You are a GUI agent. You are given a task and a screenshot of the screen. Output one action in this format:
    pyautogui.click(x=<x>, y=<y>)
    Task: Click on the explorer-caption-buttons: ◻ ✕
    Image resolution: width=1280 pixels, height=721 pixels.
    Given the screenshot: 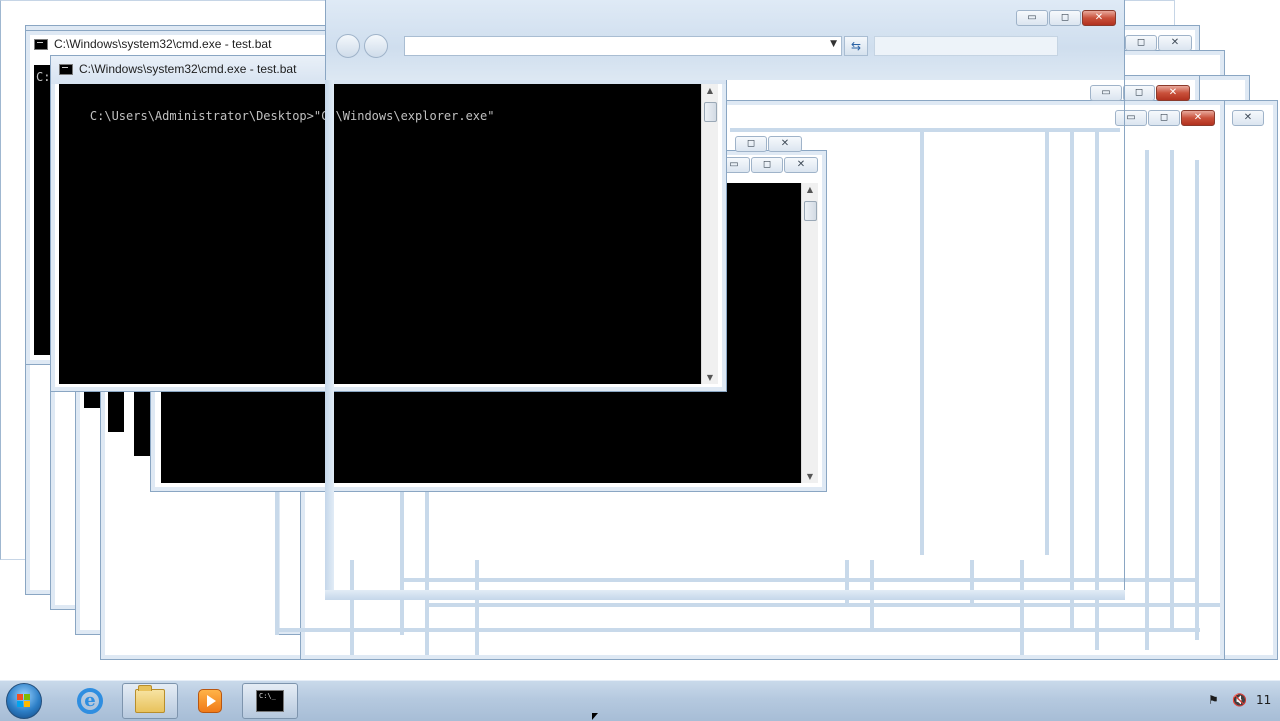 What is the action you would take?
    pyautogui.click(x=1158, y=43)
    